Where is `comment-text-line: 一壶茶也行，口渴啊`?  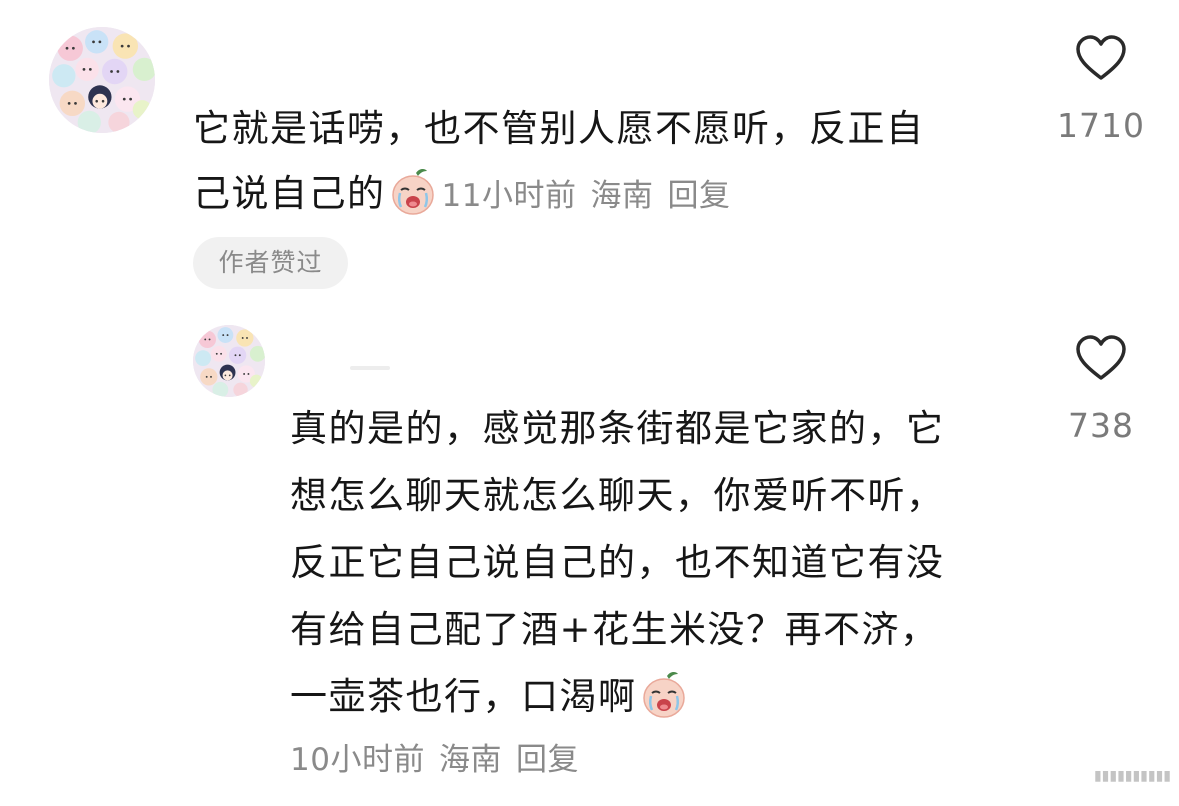
comment-text-line: 一壶茶也行，口渴啊 is located at coordinates (463, 696).